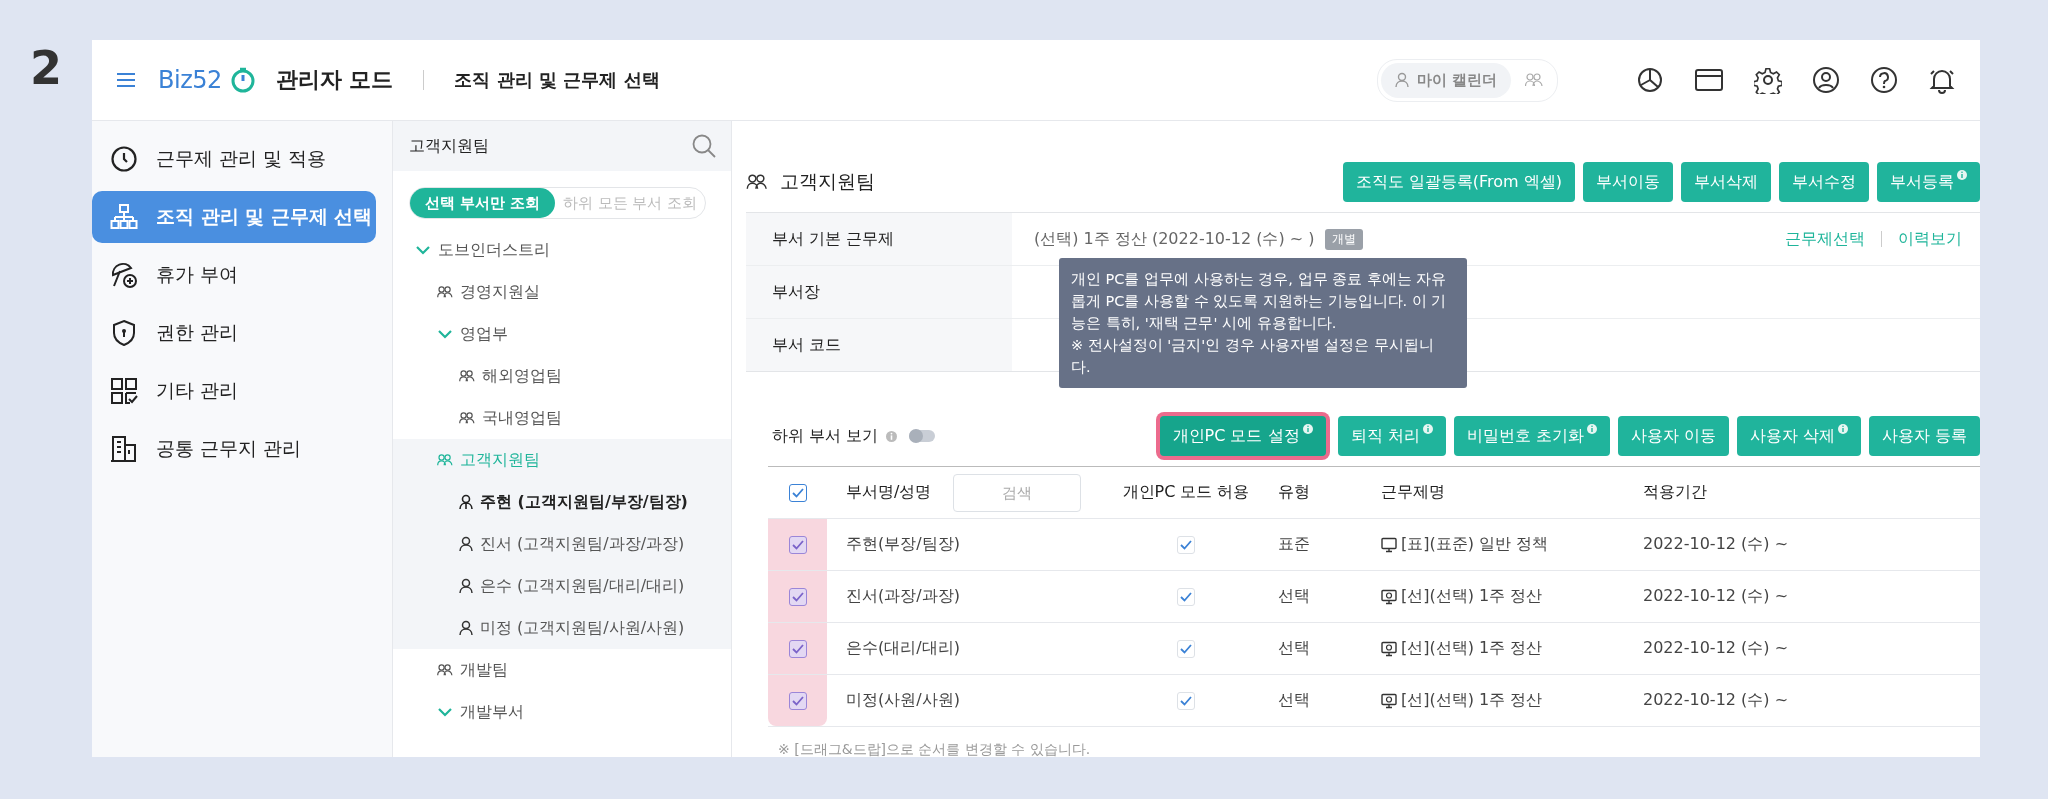 This screenshot has width=2048, height=799. Describe the element at coordinates (1726, 182) in the screenshot. I see `department-button: 부서삭제` at that location.